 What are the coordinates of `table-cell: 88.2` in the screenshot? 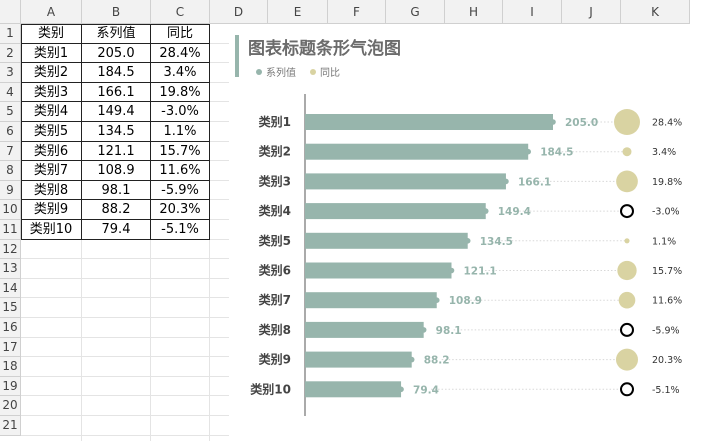 It's located at (116, 210).